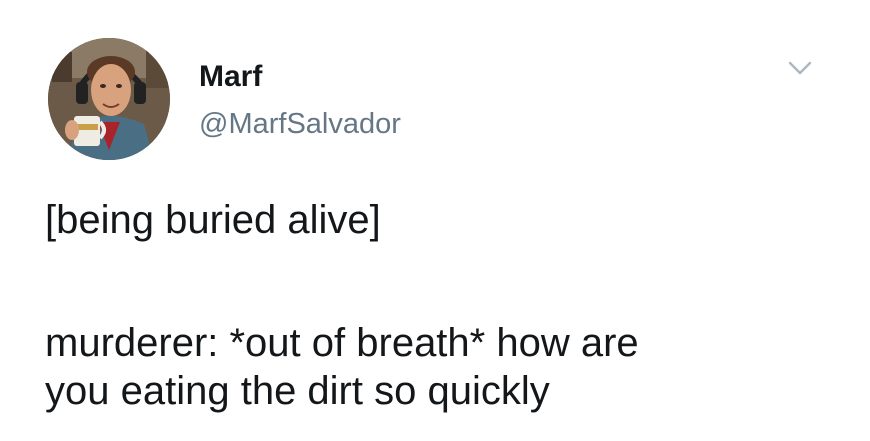 Image resolution: width=870 pixels, height=441 pixels. What do you see at coordinates (342, 343) in the screenshot?
I see `tweet-text-line: murderer: *out of breath* how are` at bounding box center [342, 343].